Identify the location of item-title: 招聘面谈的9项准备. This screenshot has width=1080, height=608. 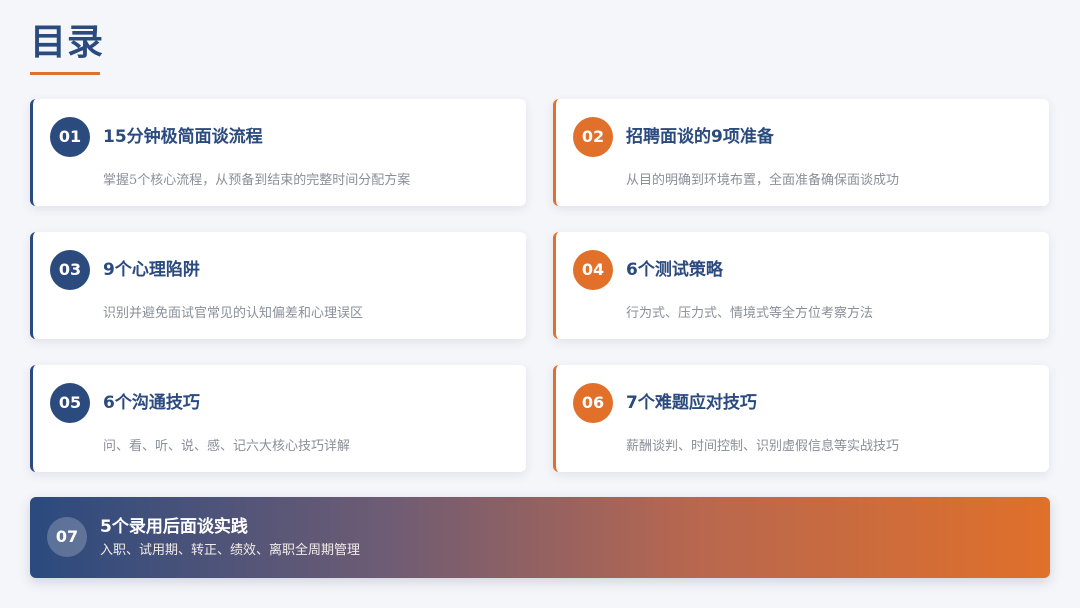
(700, 137).